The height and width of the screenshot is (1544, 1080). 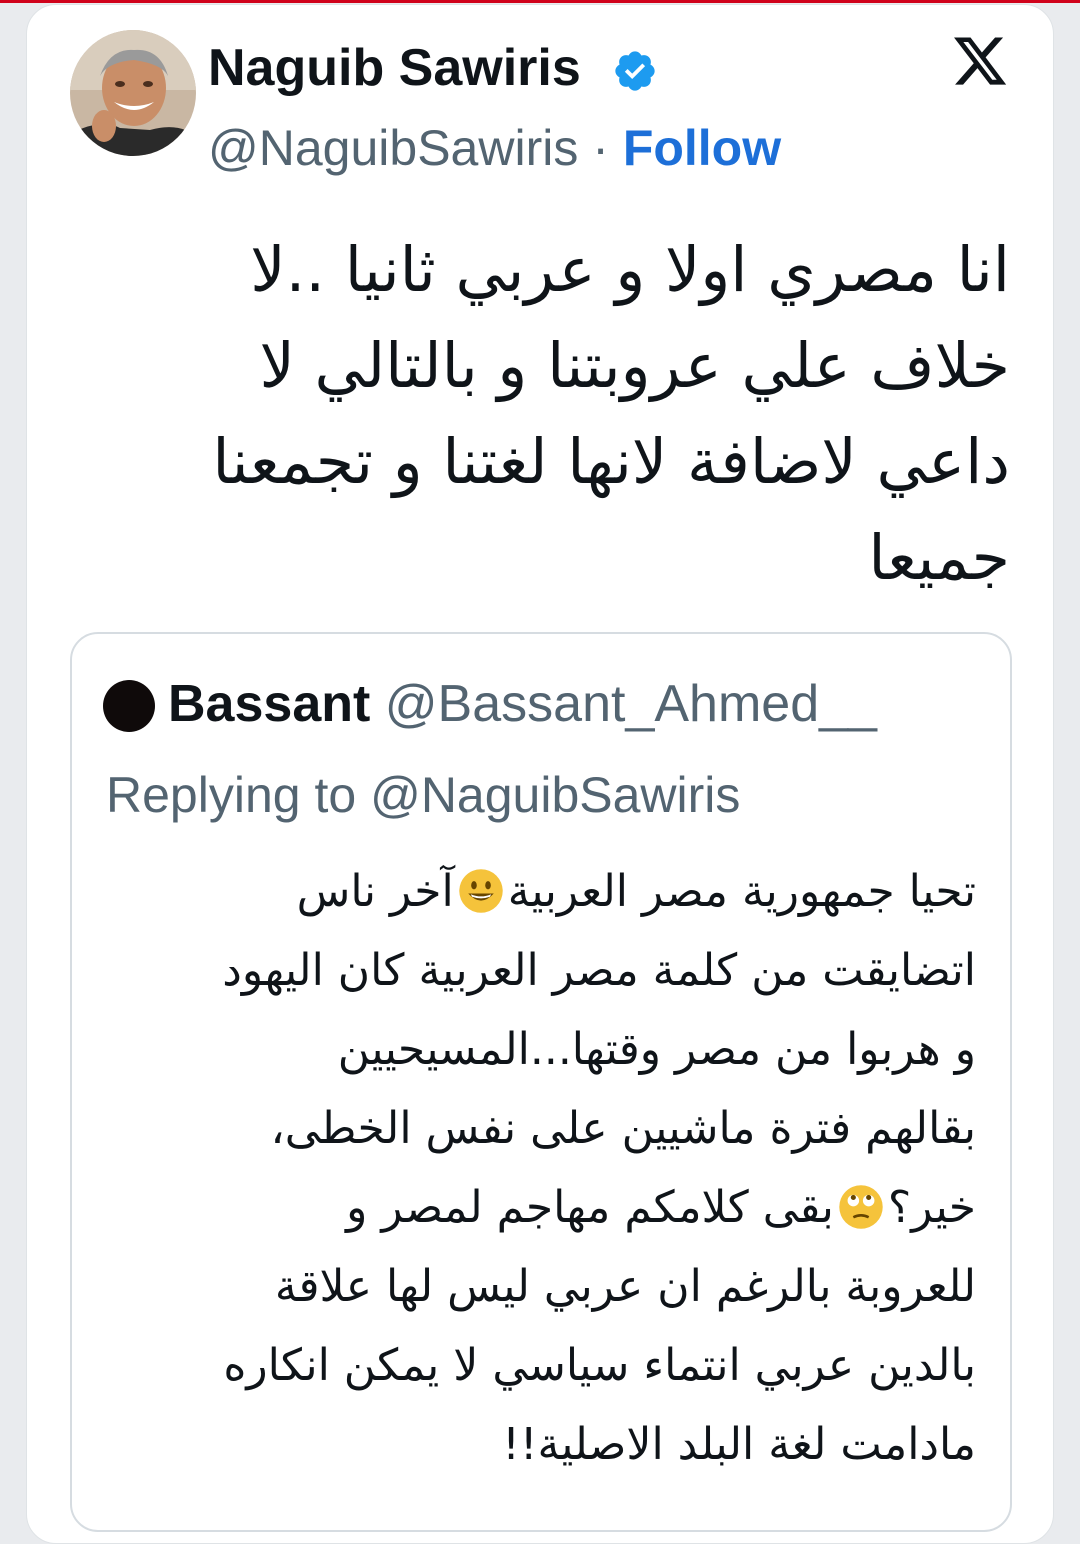 What do you see at coordinates (702, 148) in the screenshot?
I see `follow-button: Follow` at bounding box center [702, 148].